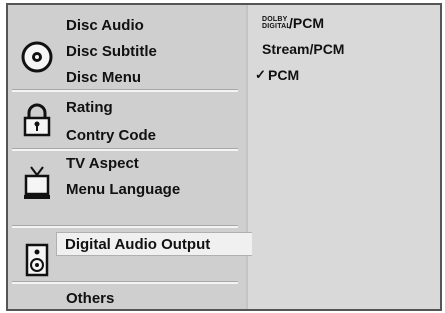 The height and width of the screenshot is (313, 445). I want to click on disc-icon, so click(37, 59).